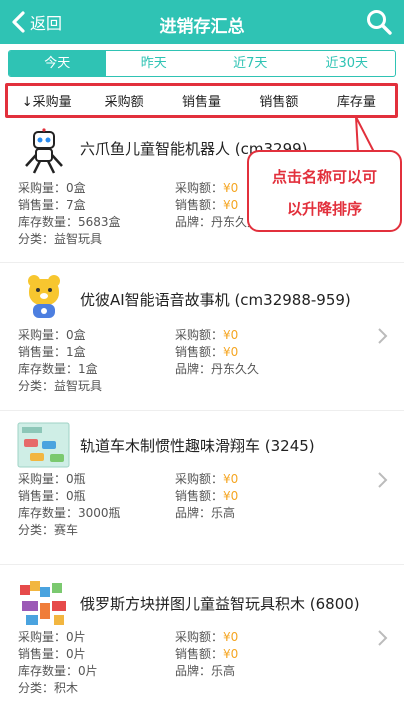 The height and width of the screenshot is (705, 404). Describe the element at coordinates (379, 22) in the screenshot. I see `search-icon` at that location.